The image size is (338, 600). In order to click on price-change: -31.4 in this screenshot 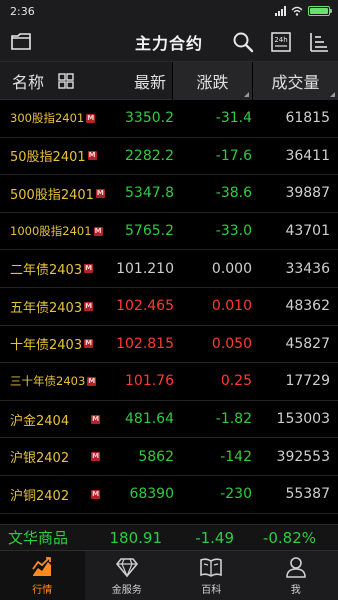, I will do `click(233, 118)`.